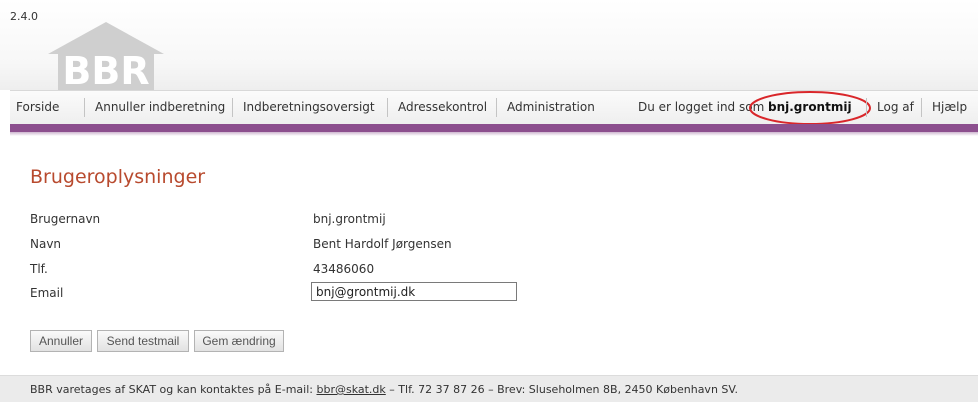  Describe the element at coordinates (949, 107) in the screenshot. I see `help-link: Hjælp` at that location.